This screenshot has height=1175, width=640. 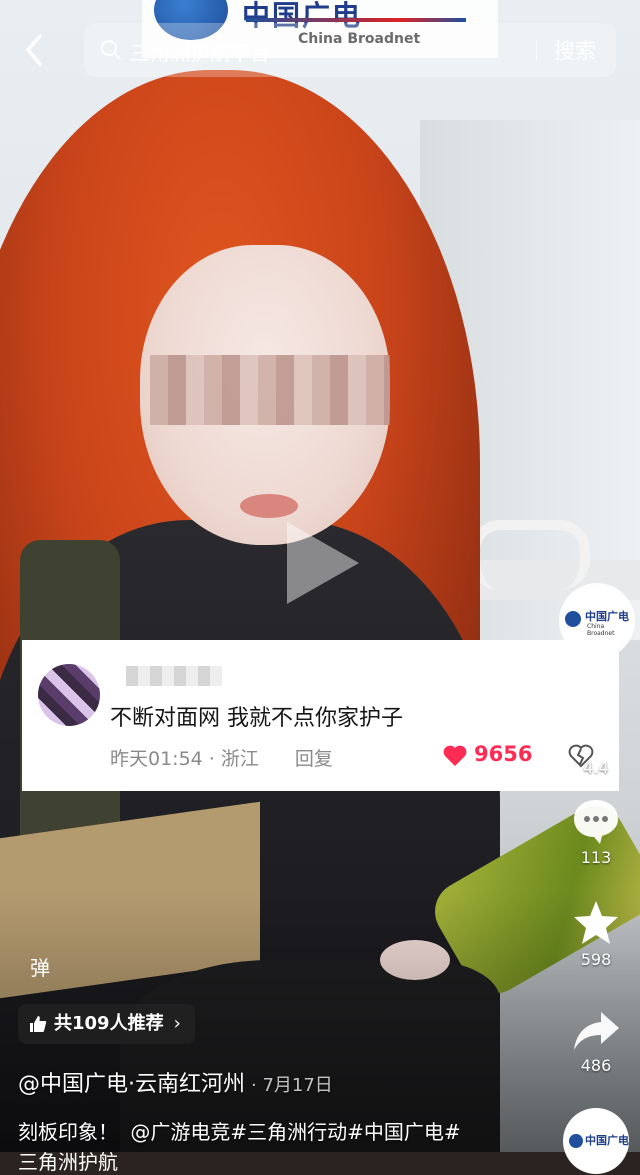 What do you see at coordinates (200, 51) in the screenshot?
I see `search-input: 三角洲护航平台` at bounding box center [200, 51].